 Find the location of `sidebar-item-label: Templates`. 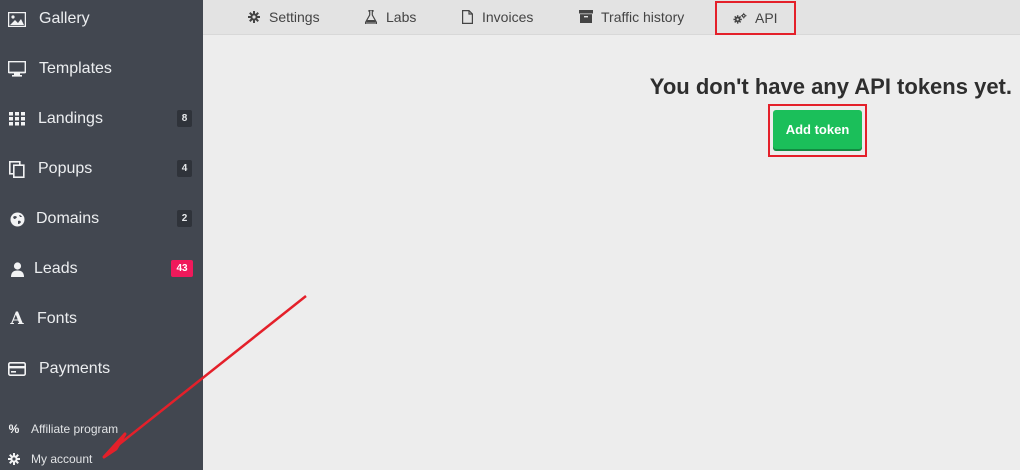

sidebar-item-label: Templates is located at coordinates (75, 68).